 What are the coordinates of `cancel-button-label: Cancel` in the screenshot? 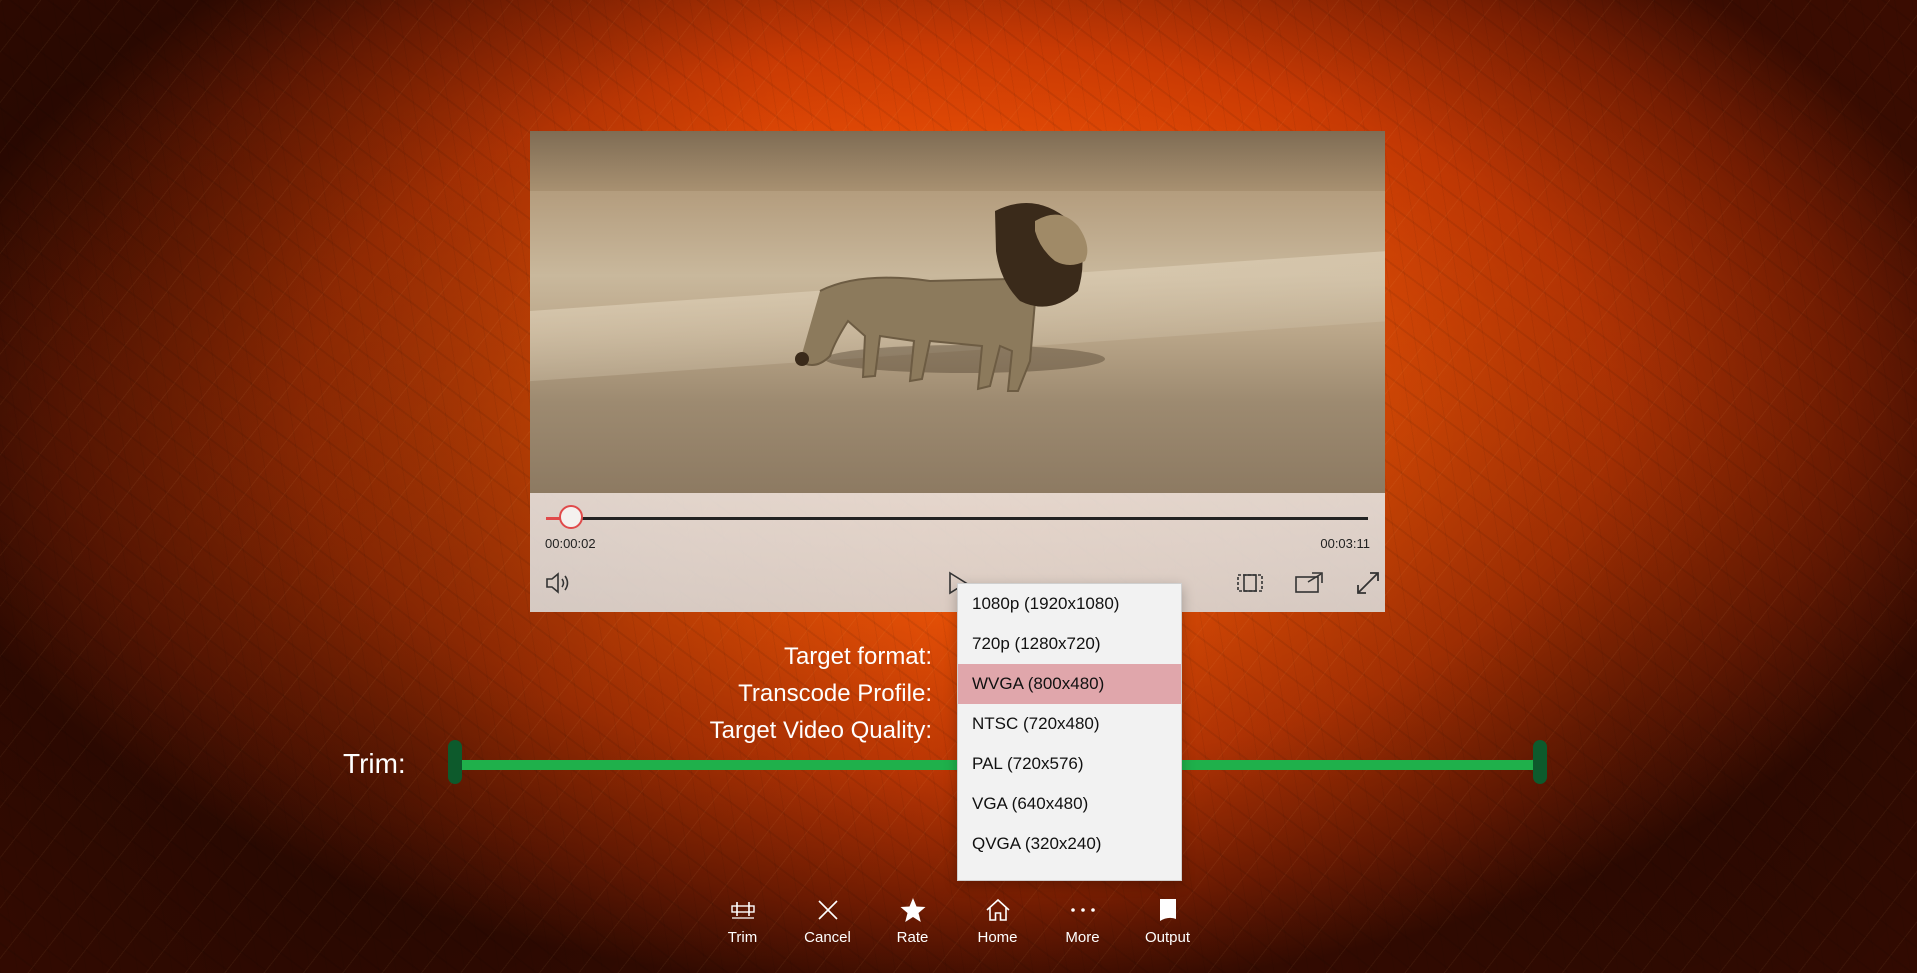 It's located at (827, 937).